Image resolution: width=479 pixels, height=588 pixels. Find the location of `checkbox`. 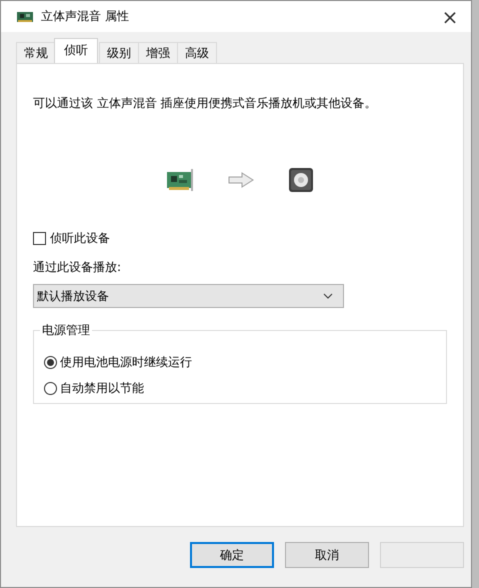

checkbox is located at coordinates (39, 238).